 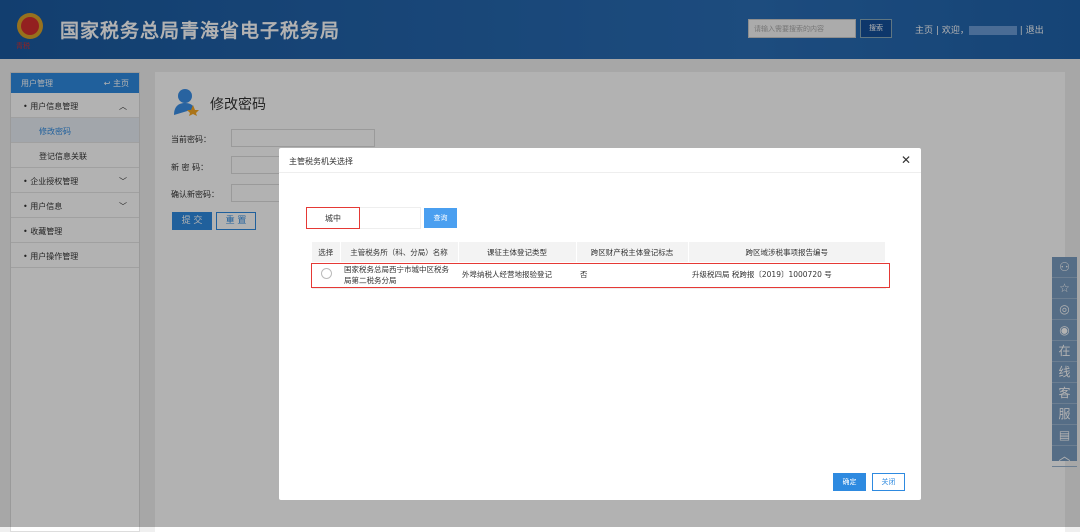 What do you see at coordinates (440, 218) in the screenshot?
I see `query-button: 查询` at bounding box center [440, 218].